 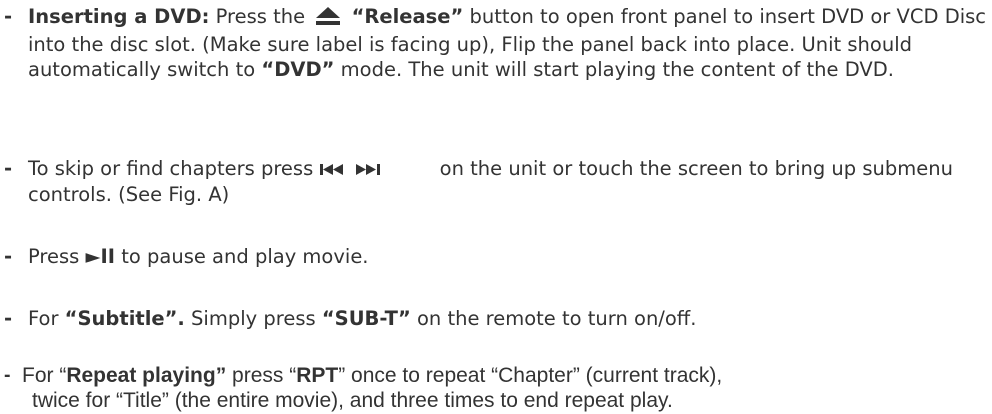 What do you see at coordinates (242, 256) in the screenshot?
I see `text-run: to pause and play movie.` at bounding box center [242, 256].